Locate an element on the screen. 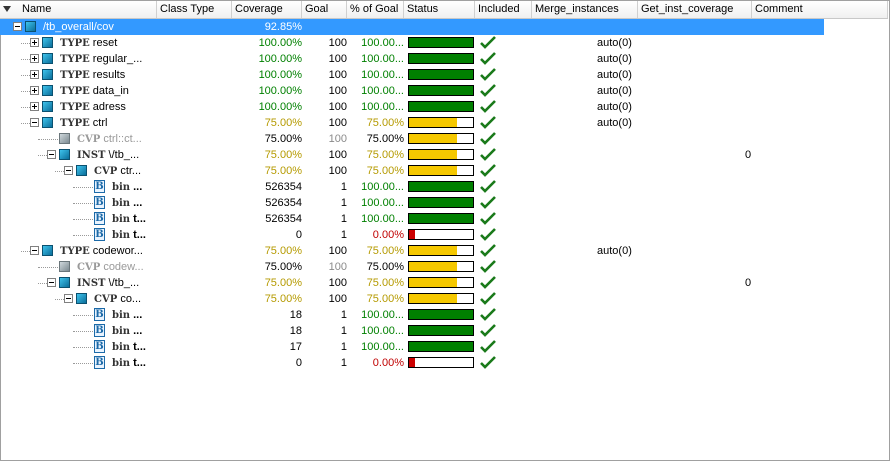 The height and width of the screenshot is (461, 890). merge-instances-value: auto(0) is located at coordinates (614, 75).